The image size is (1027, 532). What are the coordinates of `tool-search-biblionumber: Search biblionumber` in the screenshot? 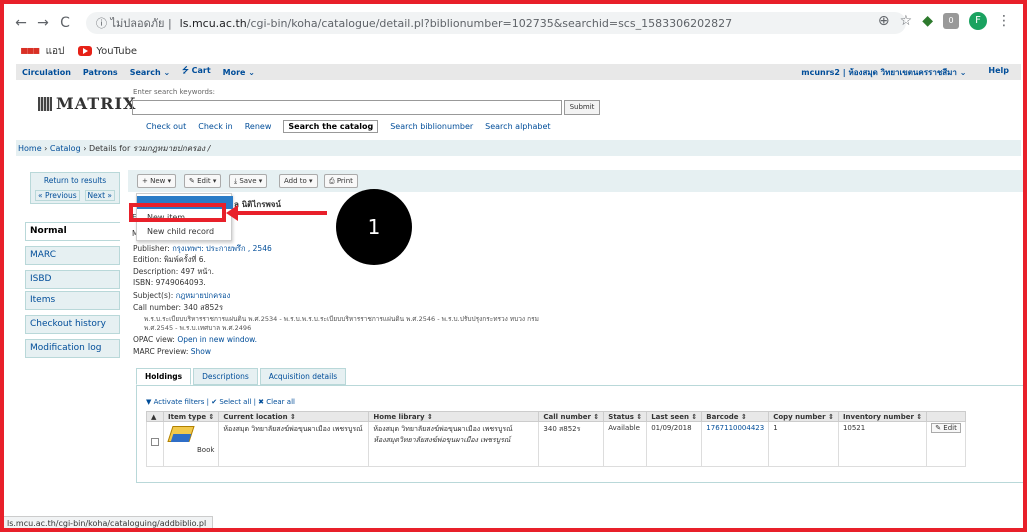 It's located at (431, 126).